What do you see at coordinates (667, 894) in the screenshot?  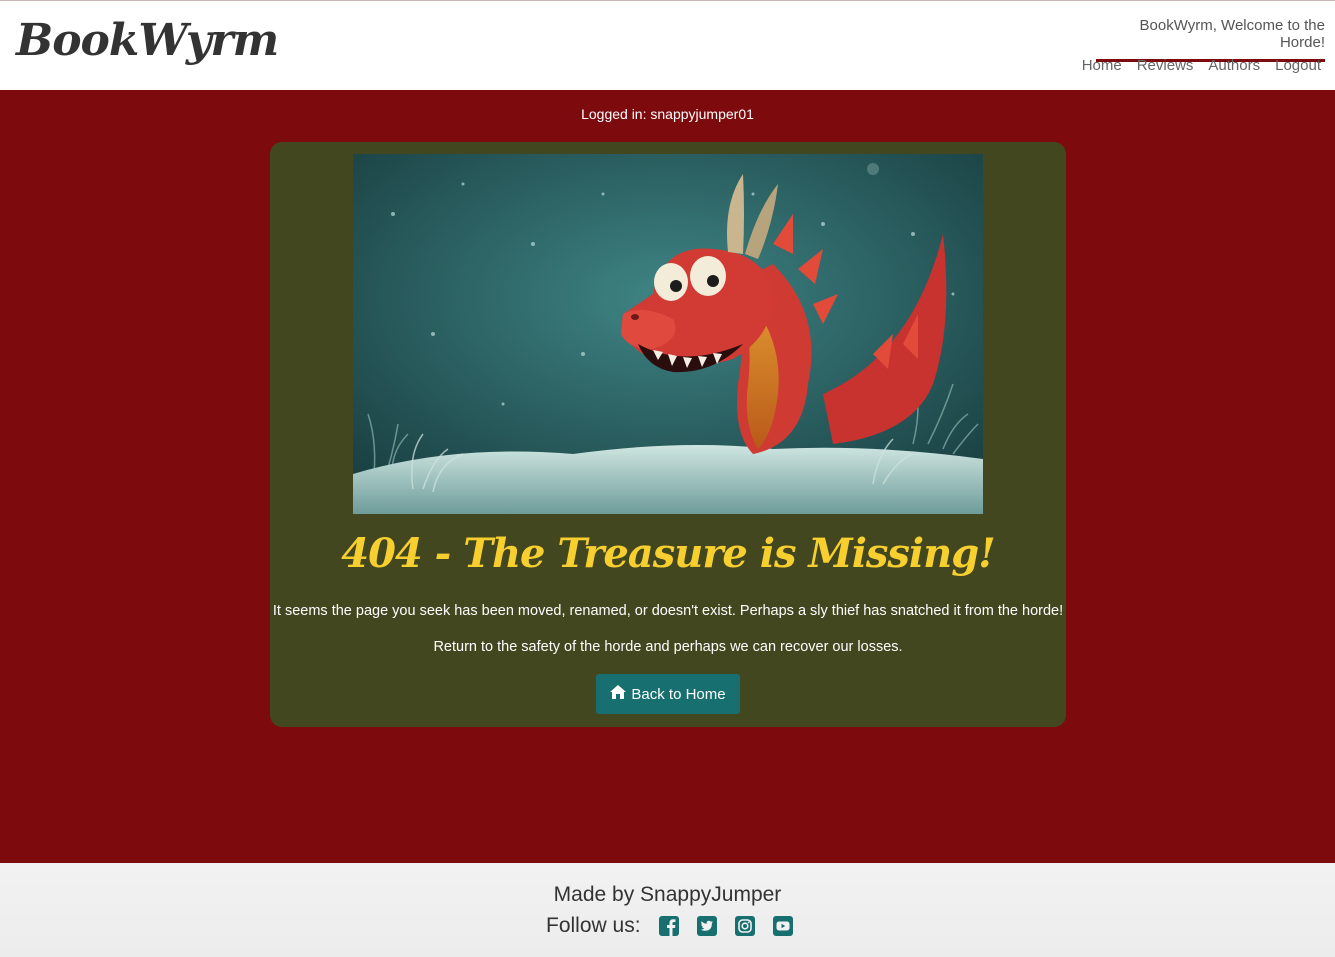 I see `made-by-text: Made by SnappyJumper` at bounding box center [667, 894].